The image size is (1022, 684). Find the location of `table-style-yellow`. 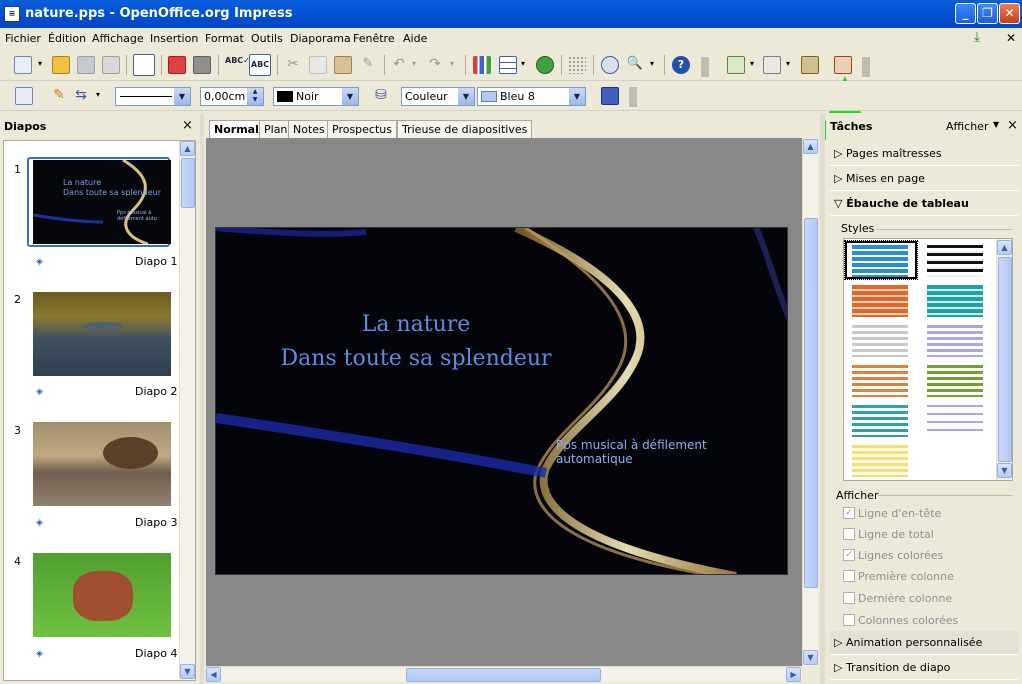

table-style-yellow is located at coordinates (880, 461).